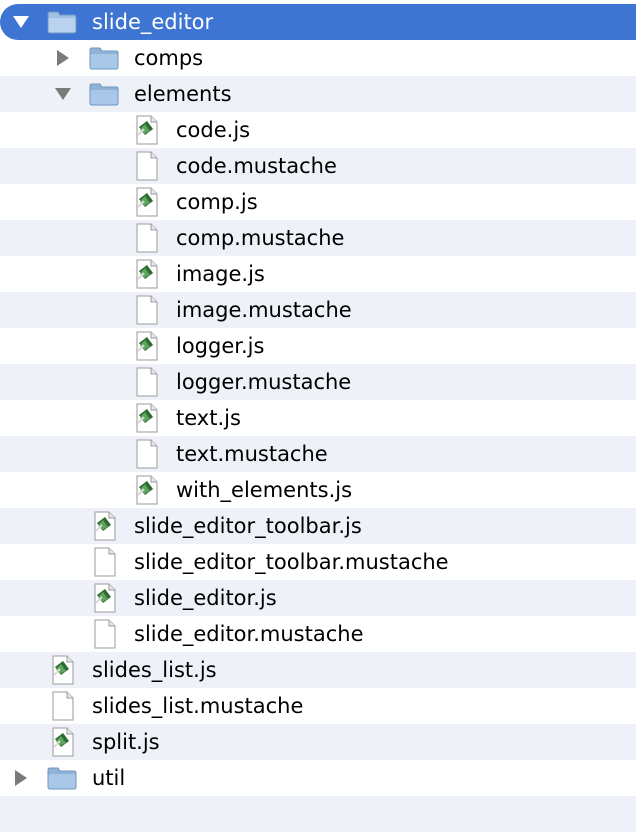 The width and height of the screenshot is (636, 832). I want to click on tree-row-empty, so click(318, 814).